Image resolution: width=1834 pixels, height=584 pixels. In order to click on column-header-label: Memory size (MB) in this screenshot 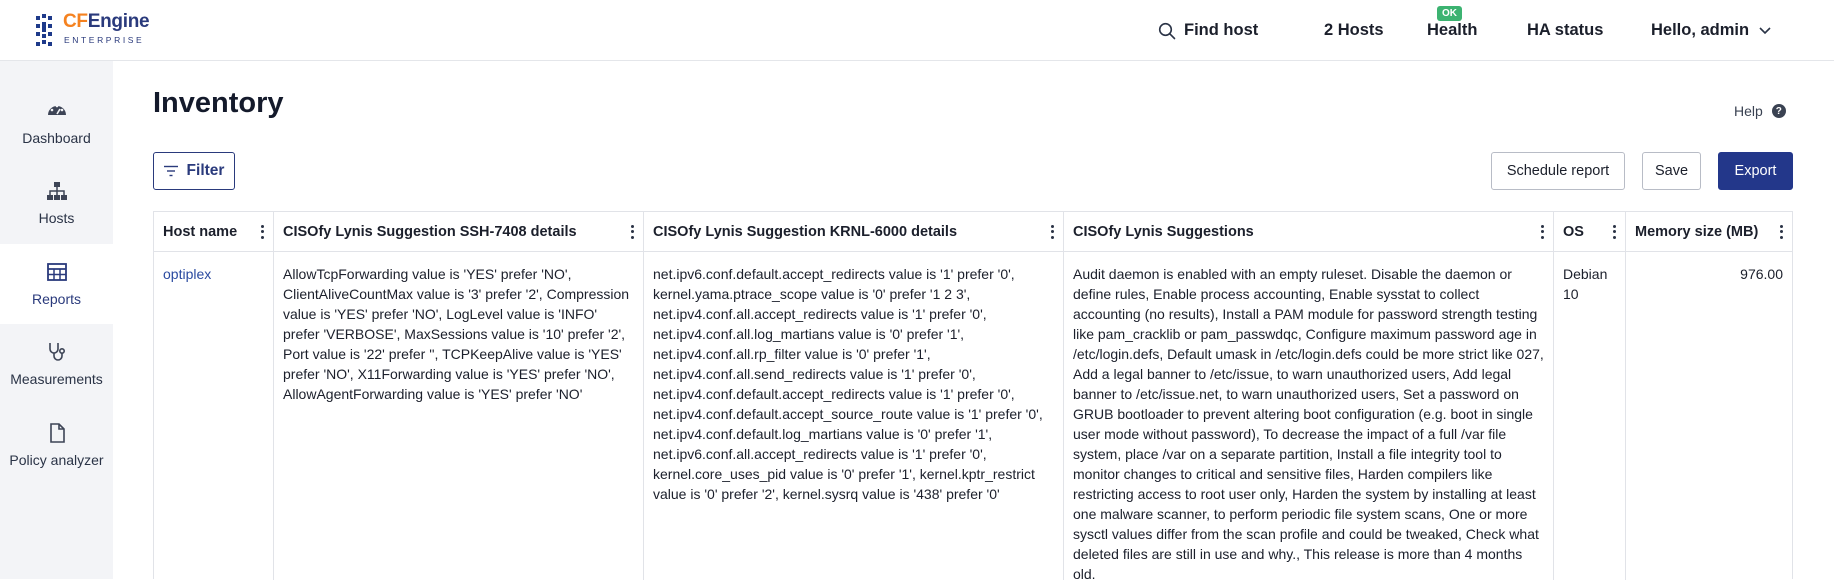, I will do `click(1697, 231)`.